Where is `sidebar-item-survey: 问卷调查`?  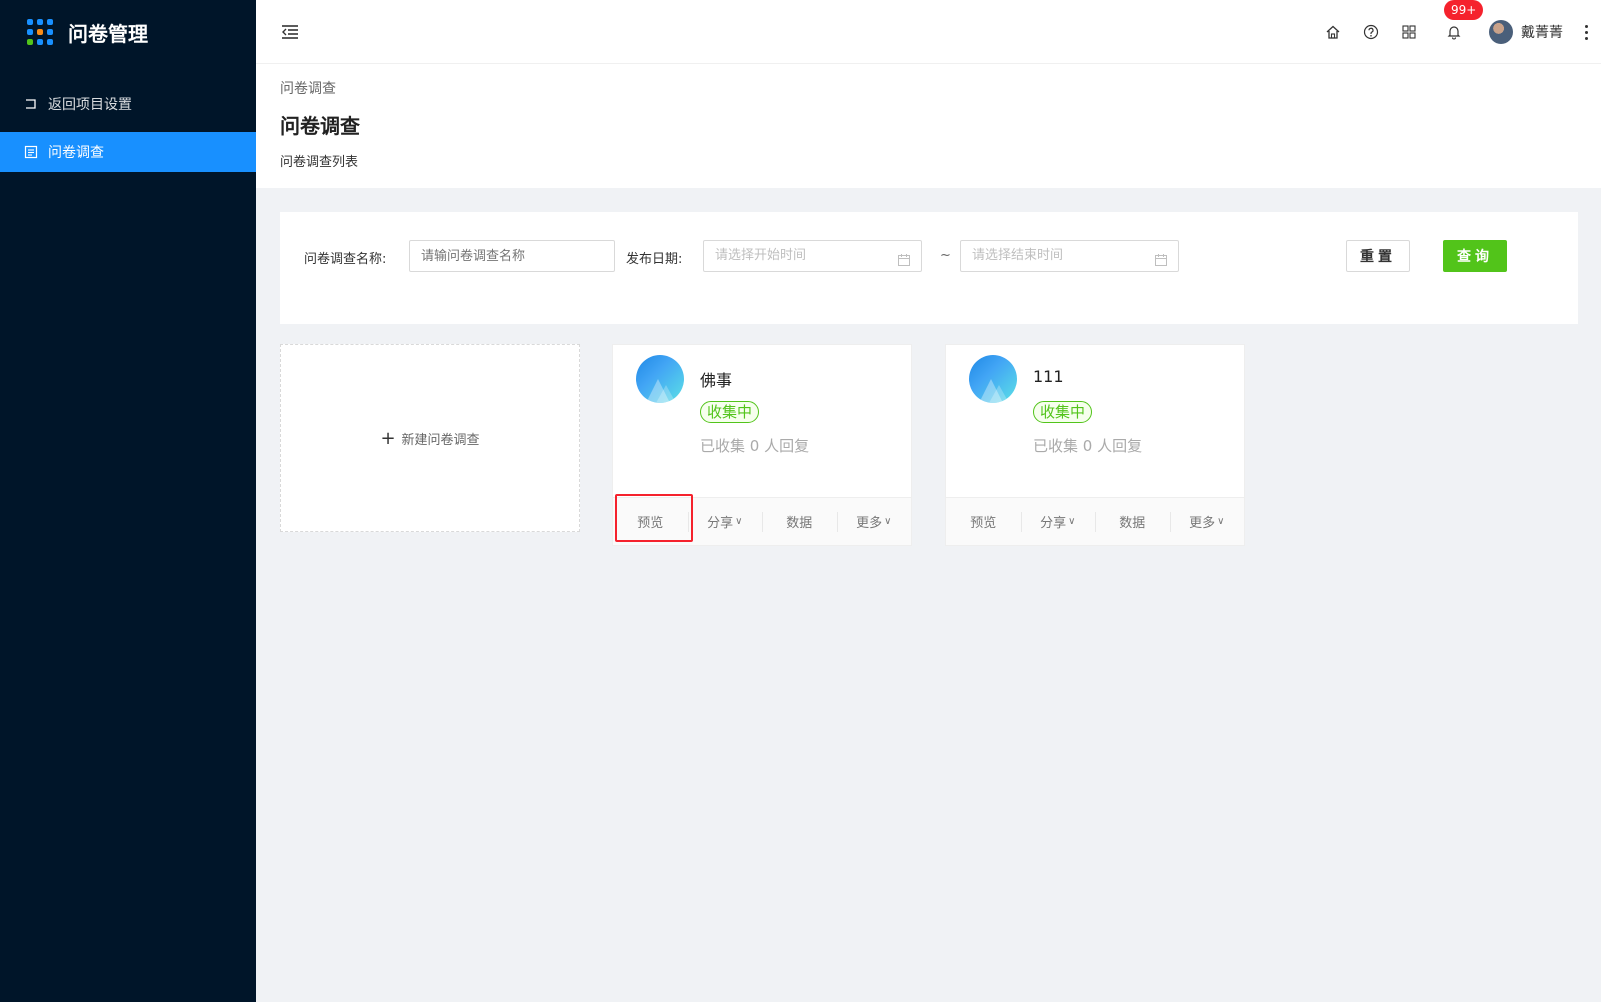
sidebar-item-survey: 问卷调查 is located at coordinates (128, 152).